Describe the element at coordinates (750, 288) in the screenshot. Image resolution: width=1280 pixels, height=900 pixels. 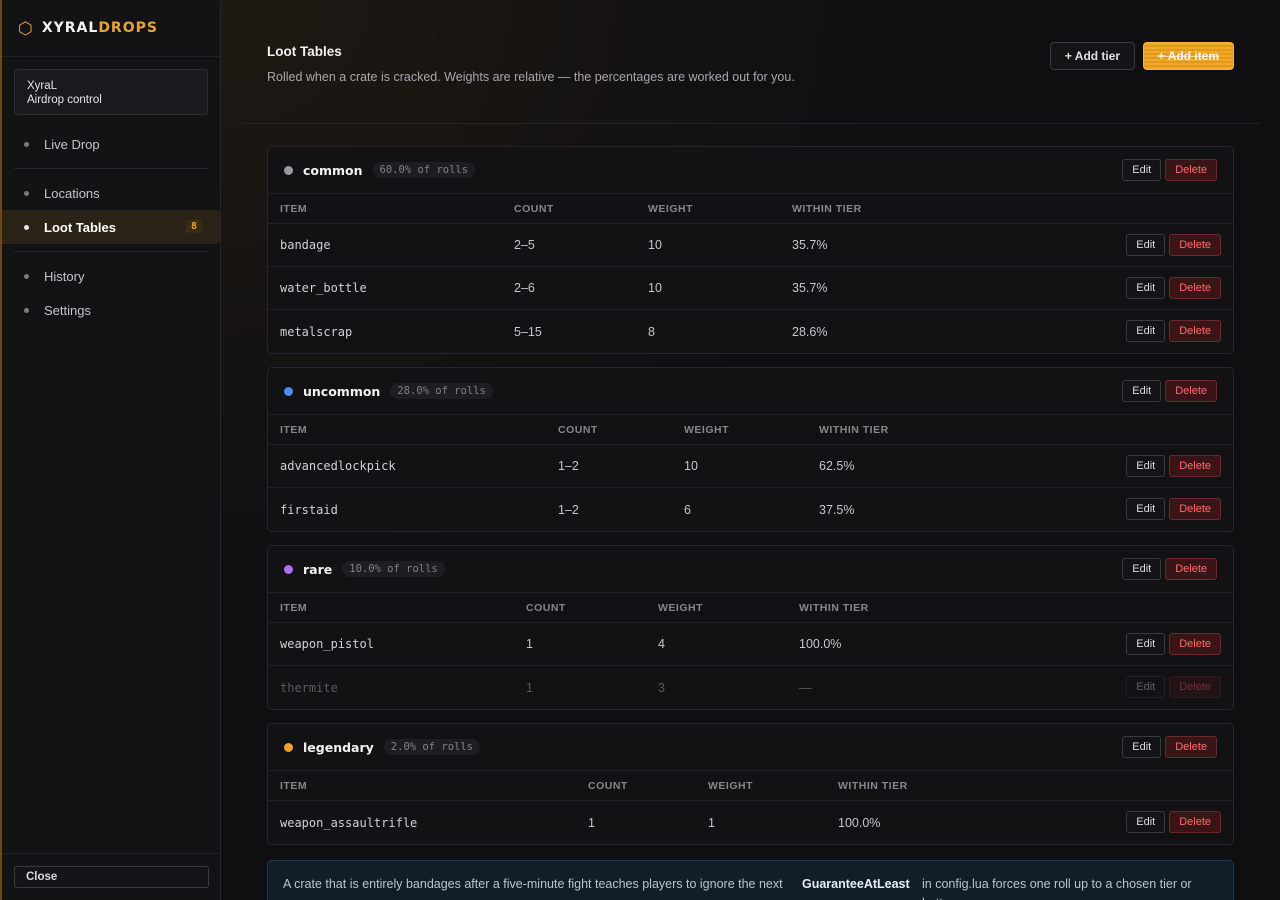
I see `table-row: water_bottle 2–6 10 35.7% Edit Delete` at that location.